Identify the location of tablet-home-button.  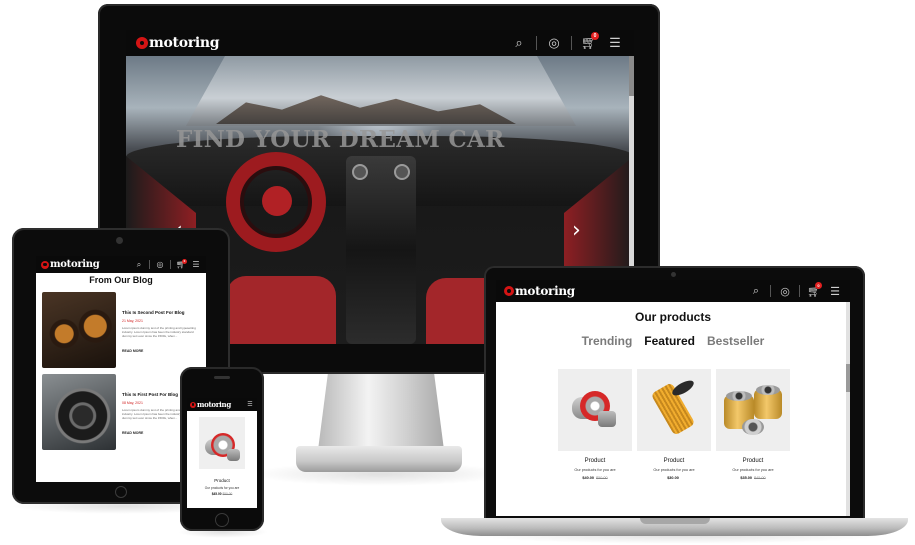
(121, 492).